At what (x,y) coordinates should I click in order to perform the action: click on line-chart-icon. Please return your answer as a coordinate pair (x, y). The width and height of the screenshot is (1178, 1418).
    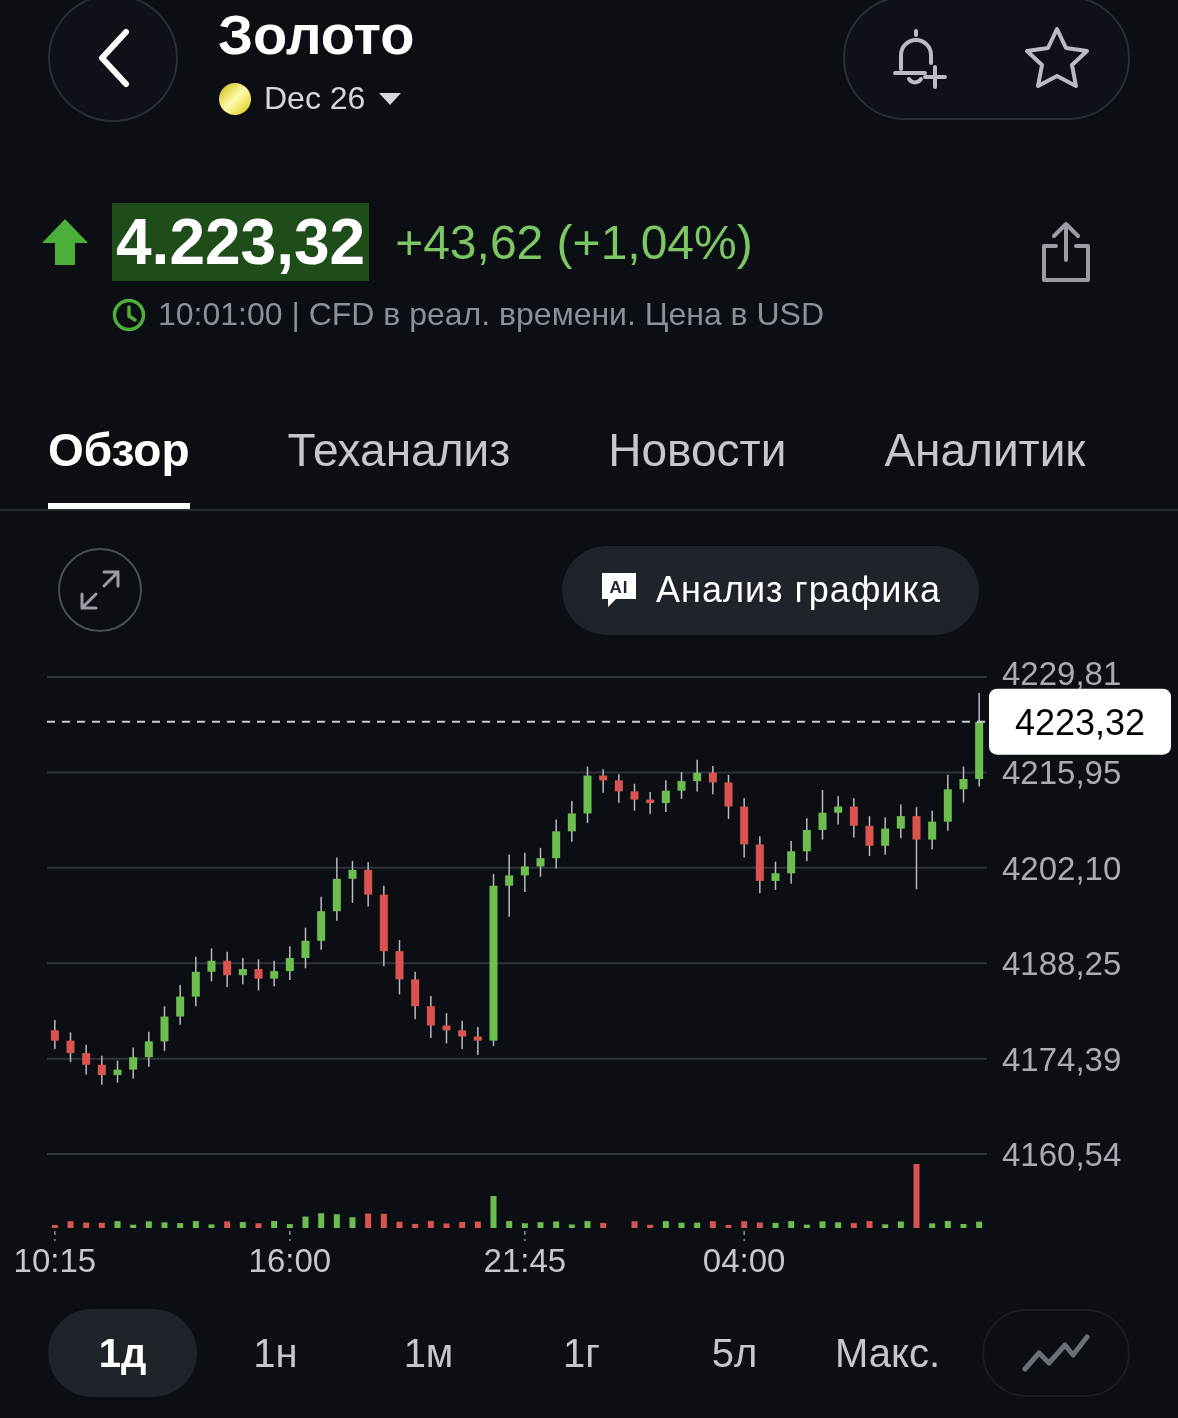
    Looking at the image, I should click on (1056, 1353).